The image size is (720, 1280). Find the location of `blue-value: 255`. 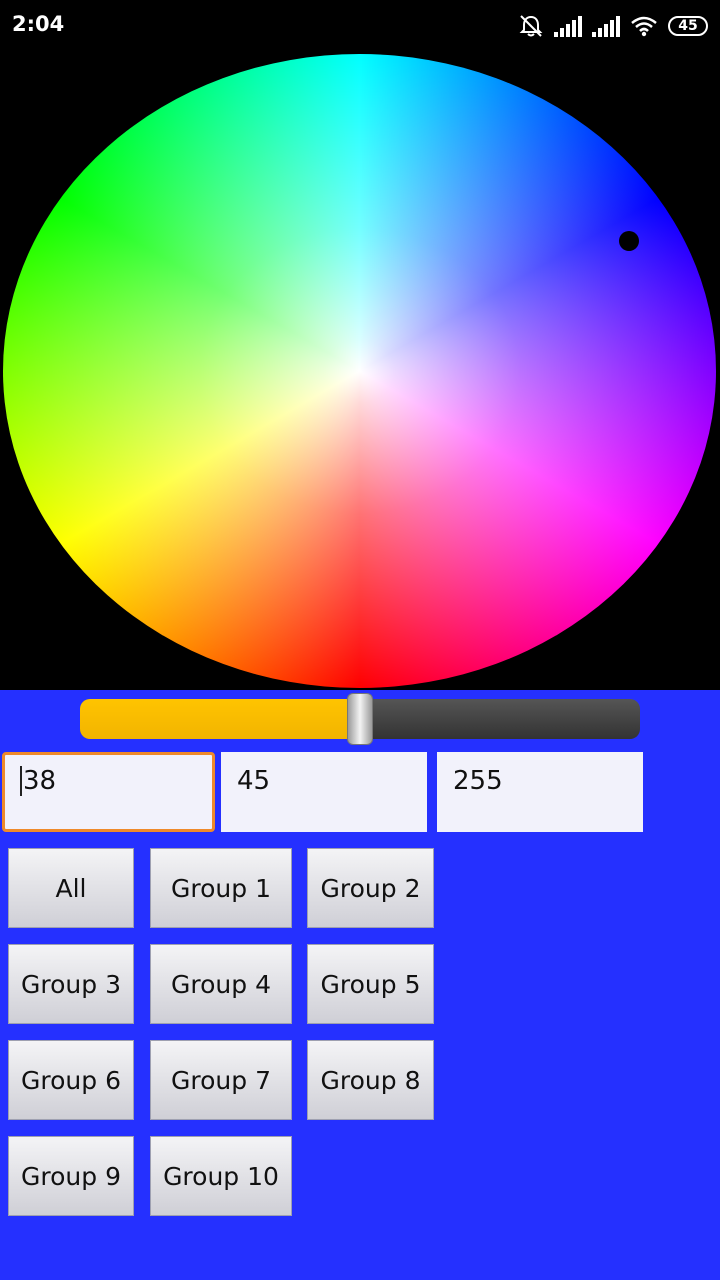

blue-value: 255 is located at coordinates (478, 781).